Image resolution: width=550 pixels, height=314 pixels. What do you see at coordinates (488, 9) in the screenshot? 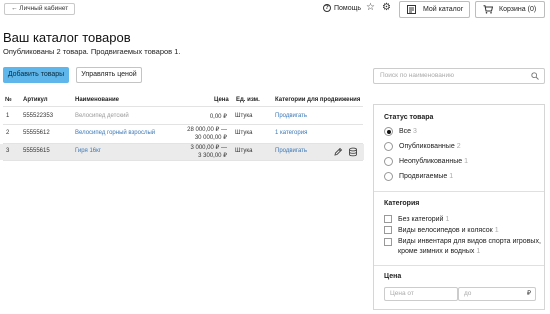
I see `cart-icon` at bounding box center [488, 9].